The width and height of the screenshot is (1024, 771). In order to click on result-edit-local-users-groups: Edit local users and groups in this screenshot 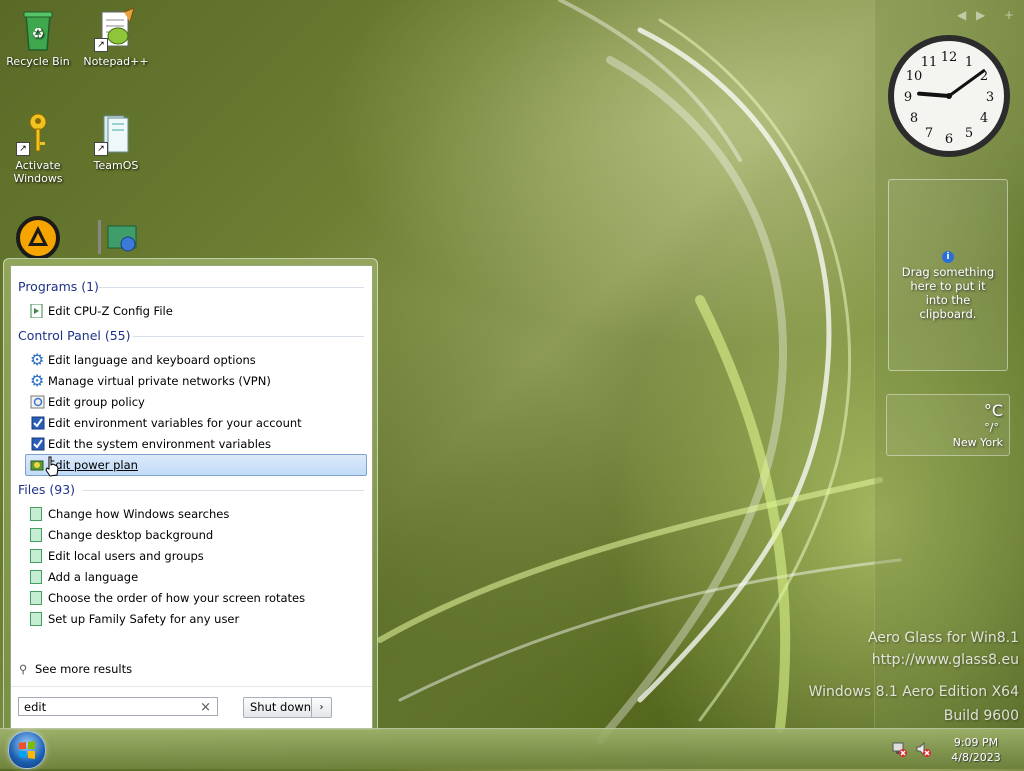, I will do `click(196, 556)`.